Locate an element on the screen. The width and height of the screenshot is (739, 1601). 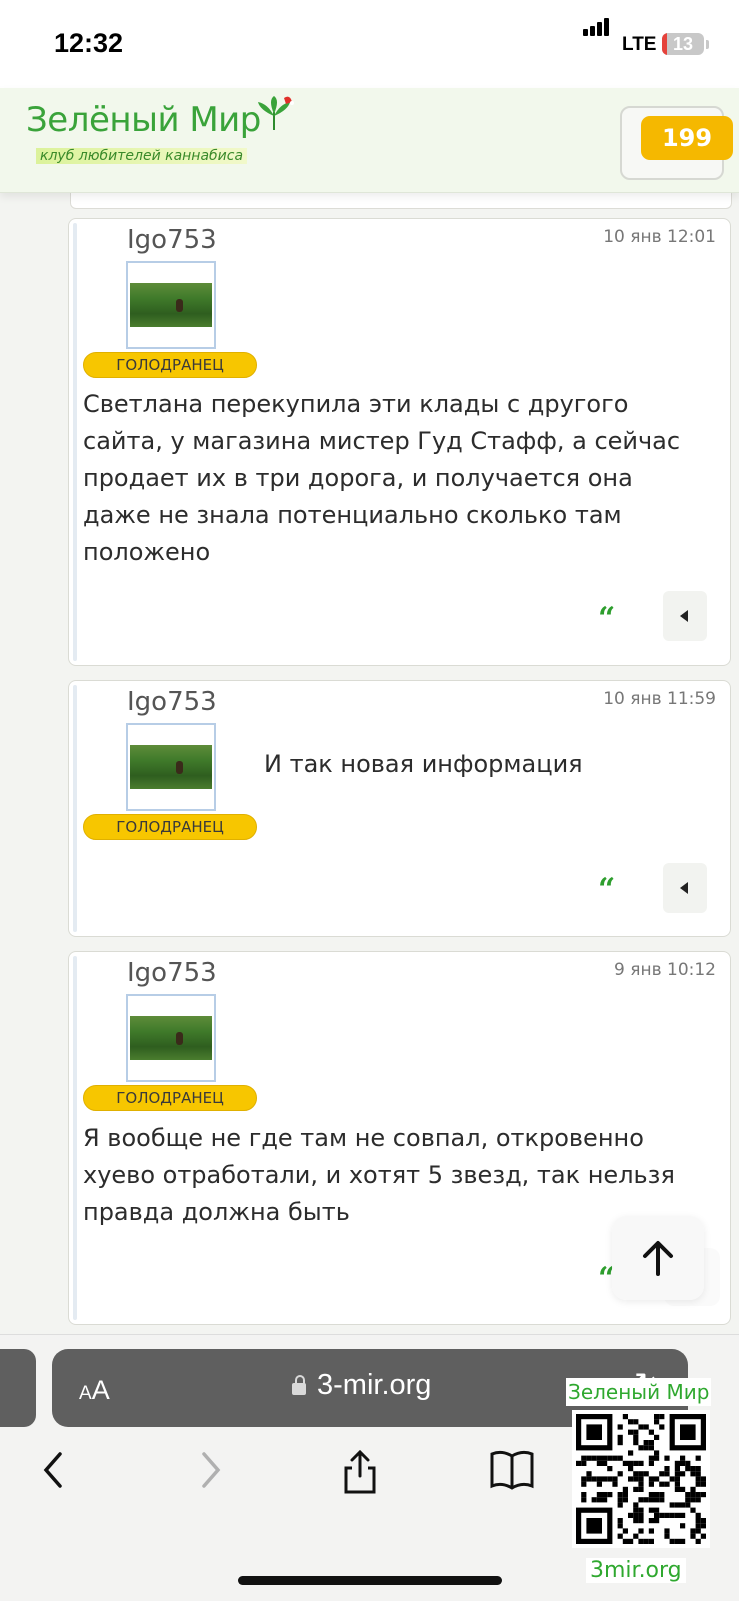
qr-code-icon is located at coordinates (641, 1479).